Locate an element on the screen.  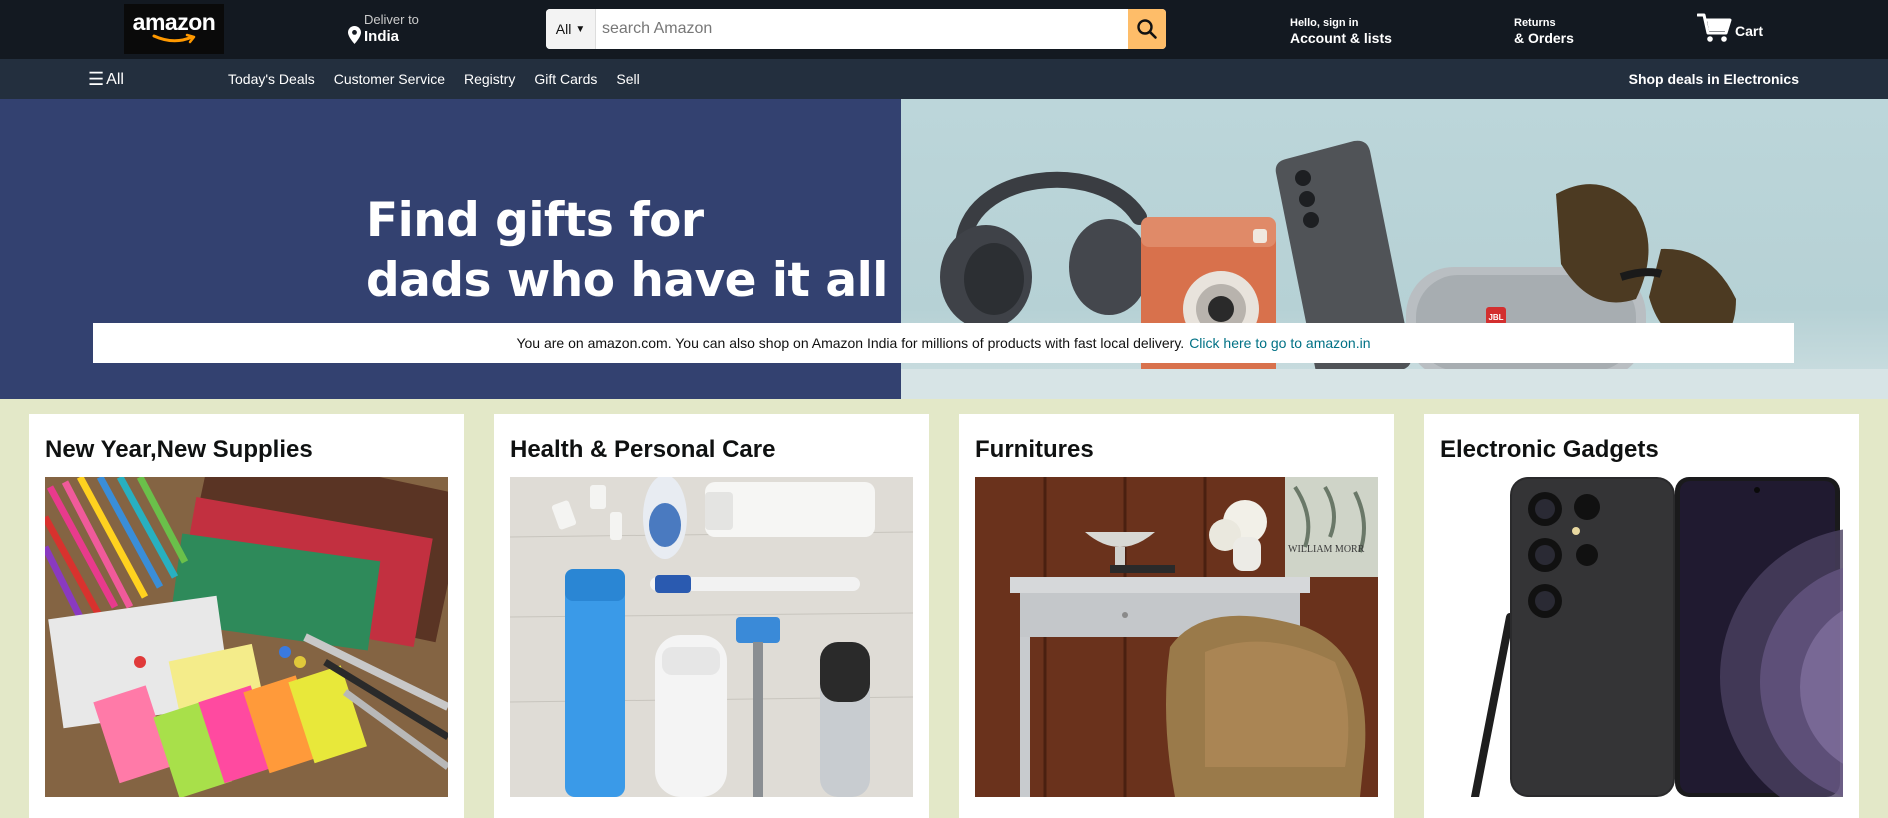
search-icon is located at coordinates (1147, 29).